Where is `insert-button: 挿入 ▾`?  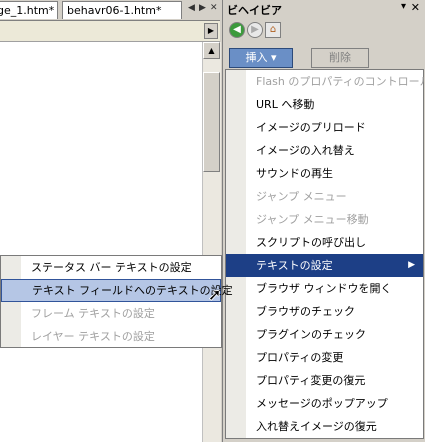
insert-button: 挿入 ▾ is located at coordinates (261, 58).